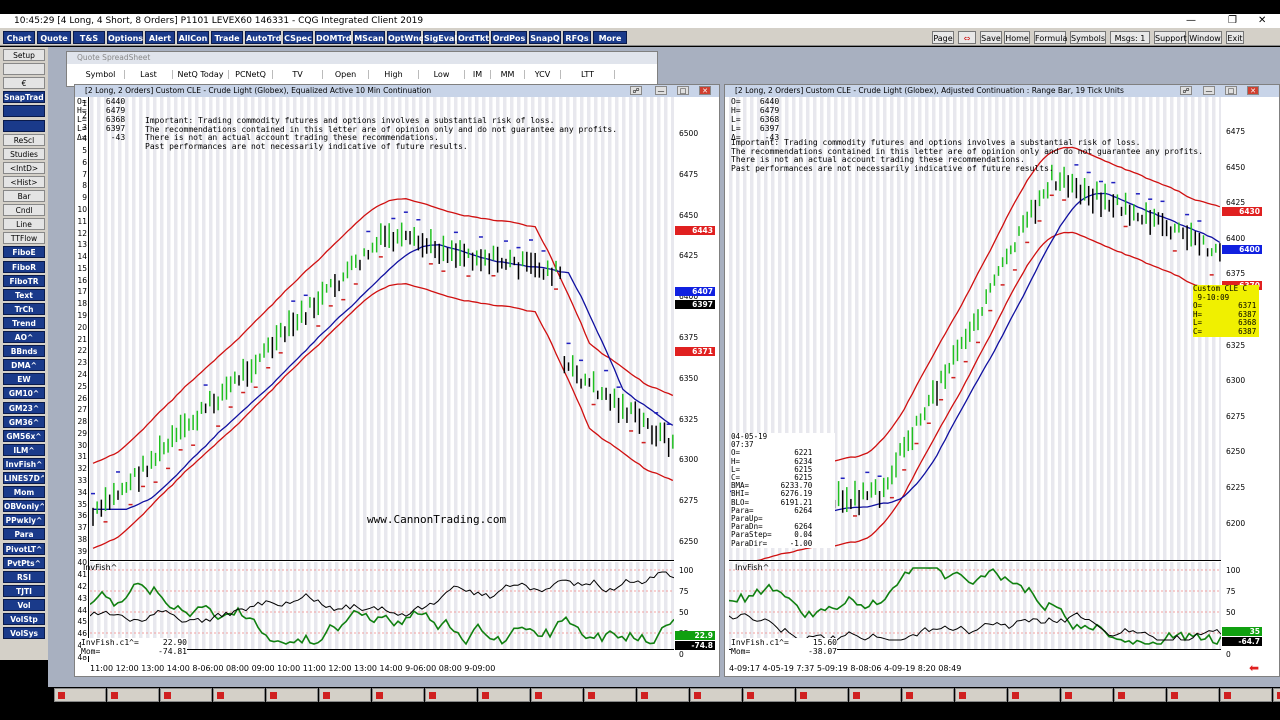 The width and height of the screenshot is (1280, 720). I want to click on menu-page-button: Page, so click(943, 37).